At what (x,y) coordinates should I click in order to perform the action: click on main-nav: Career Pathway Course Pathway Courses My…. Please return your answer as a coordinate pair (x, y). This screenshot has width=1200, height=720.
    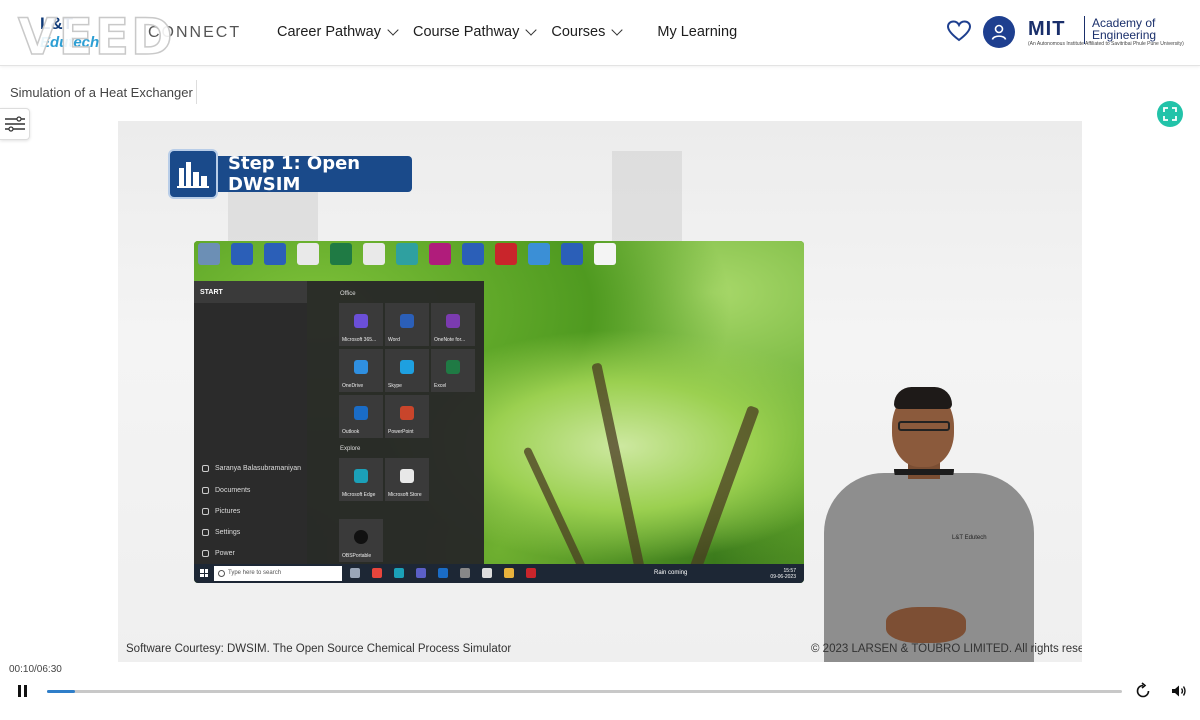
    Looking at the image, I should click on (515, 32).